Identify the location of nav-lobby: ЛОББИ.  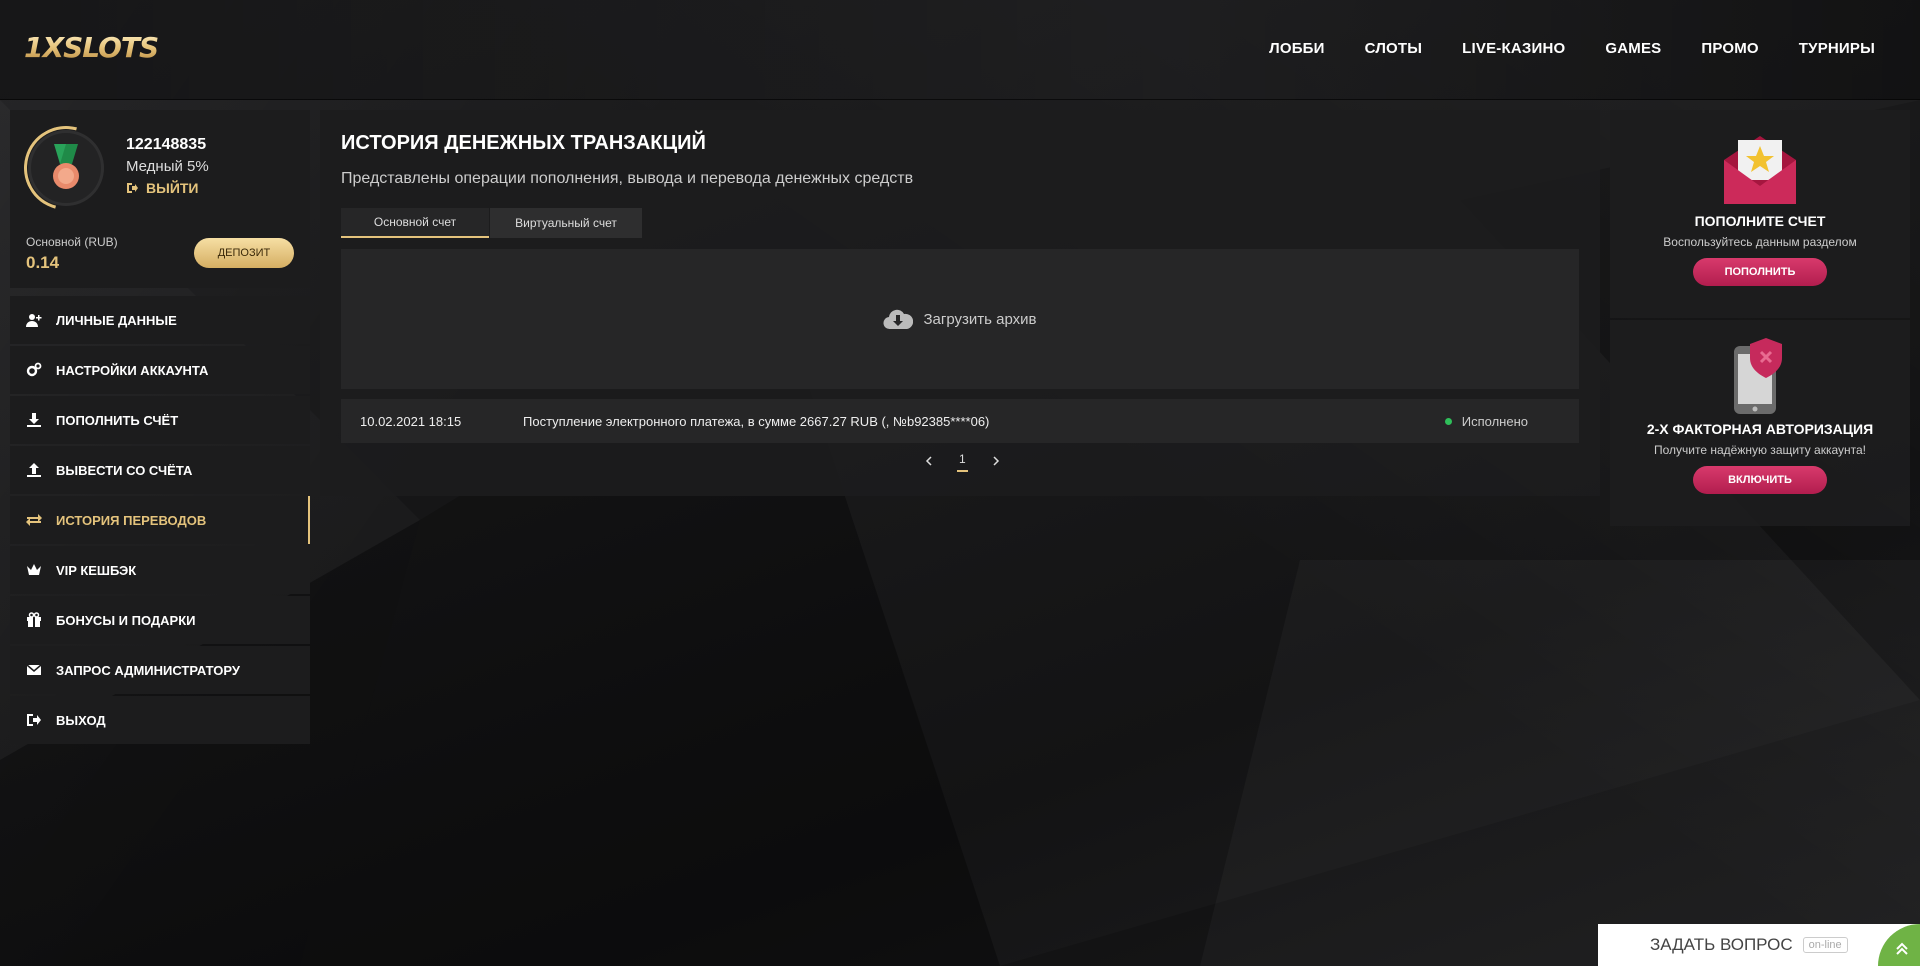
(1297, 48).